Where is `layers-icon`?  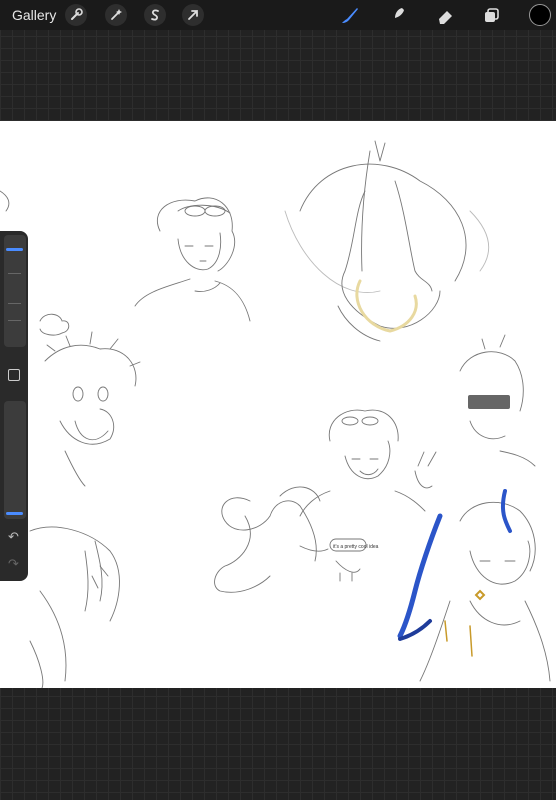 layers-icon is located at coordinates (492, 15).